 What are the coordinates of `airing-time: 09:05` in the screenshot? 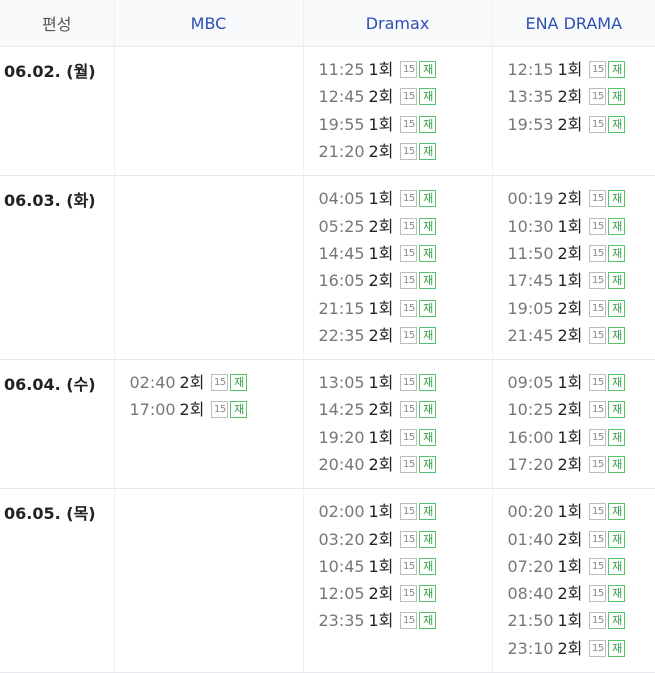 It's located at (533, 382).